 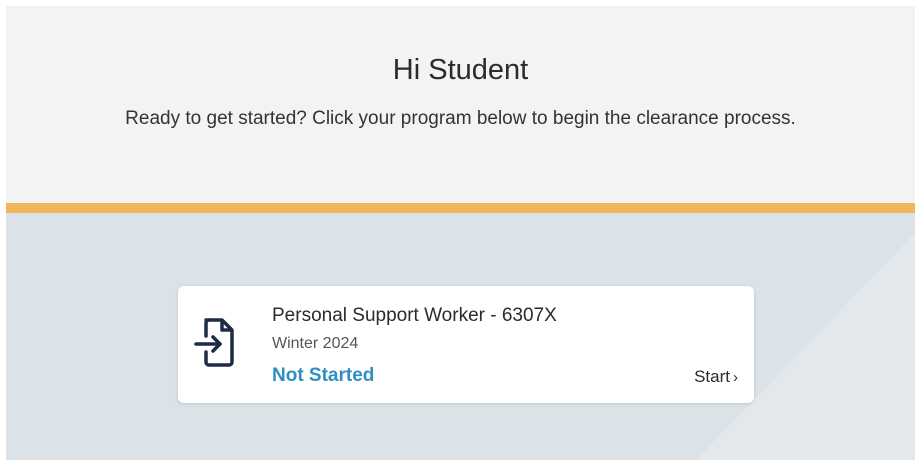 What do you see at coordinates (735, 377) in the screenshot?
I see `chevron-right-icon: ›` at bounding box center [735, 377].